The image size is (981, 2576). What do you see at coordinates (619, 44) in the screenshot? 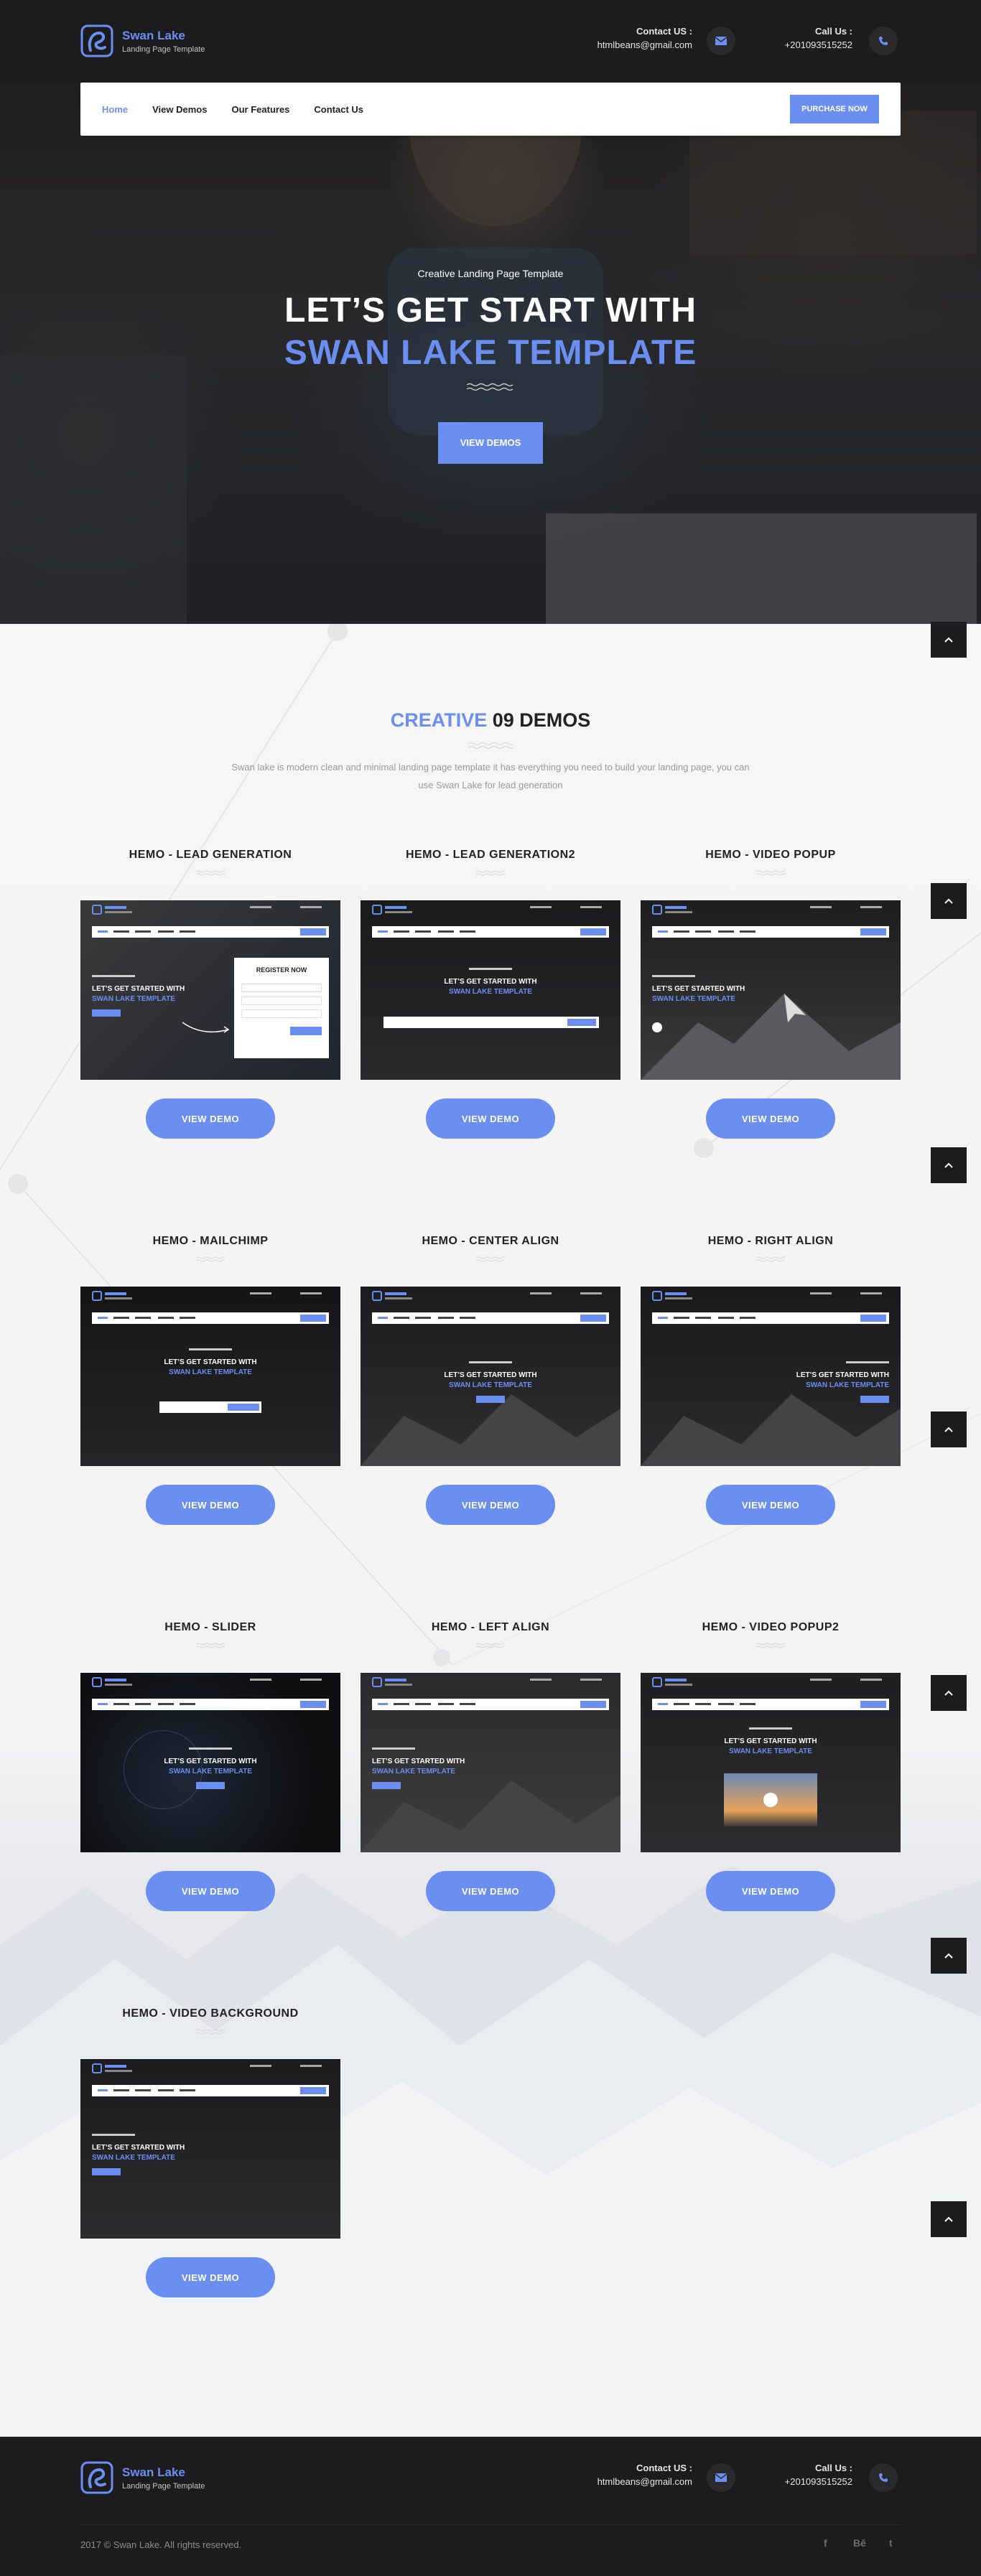
I see `contact-email-value: htmlbeans@gmail.com` at bounding box center [619, 44].